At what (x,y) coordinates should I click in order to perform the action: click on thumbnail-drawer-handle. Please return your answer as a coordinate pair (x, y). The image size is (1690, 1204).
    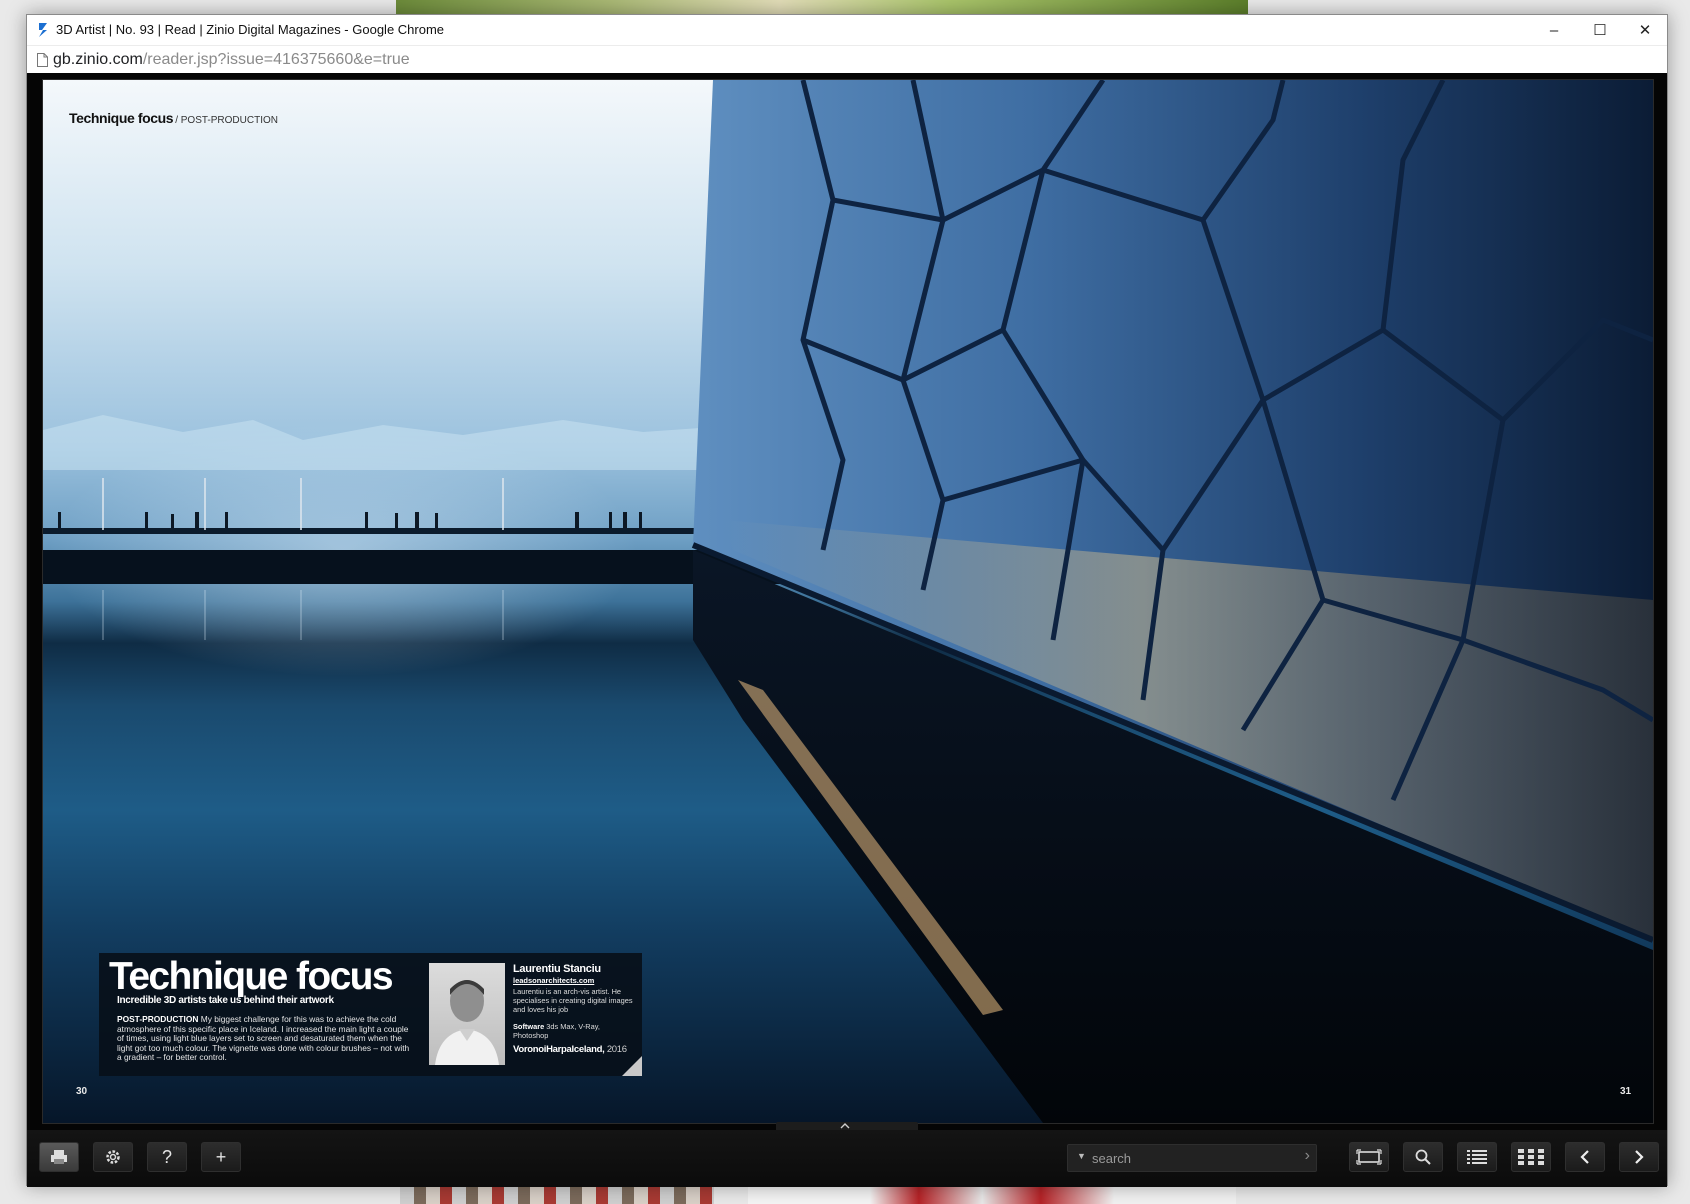
    Looking at the image, I should click on (847, 1126).